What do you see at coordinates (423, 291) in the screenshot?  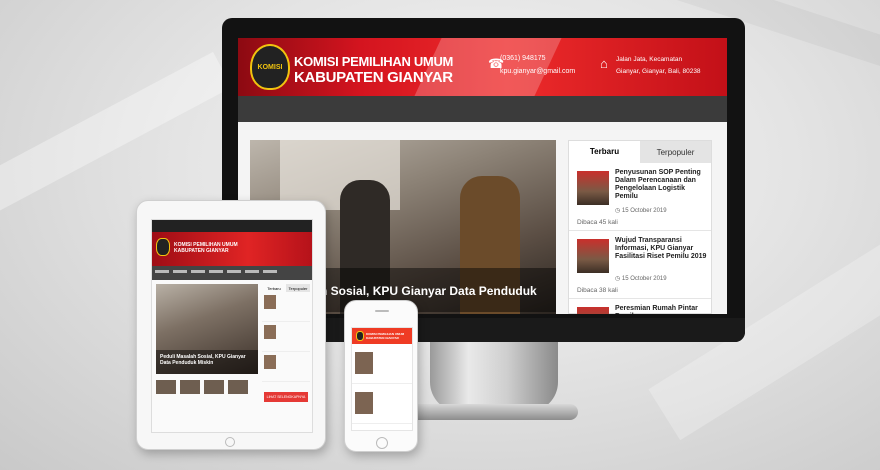 I see `hero-caption: lah Sosial, KPU Gianyar Data Penduduk` at bounding box center [423, 291].